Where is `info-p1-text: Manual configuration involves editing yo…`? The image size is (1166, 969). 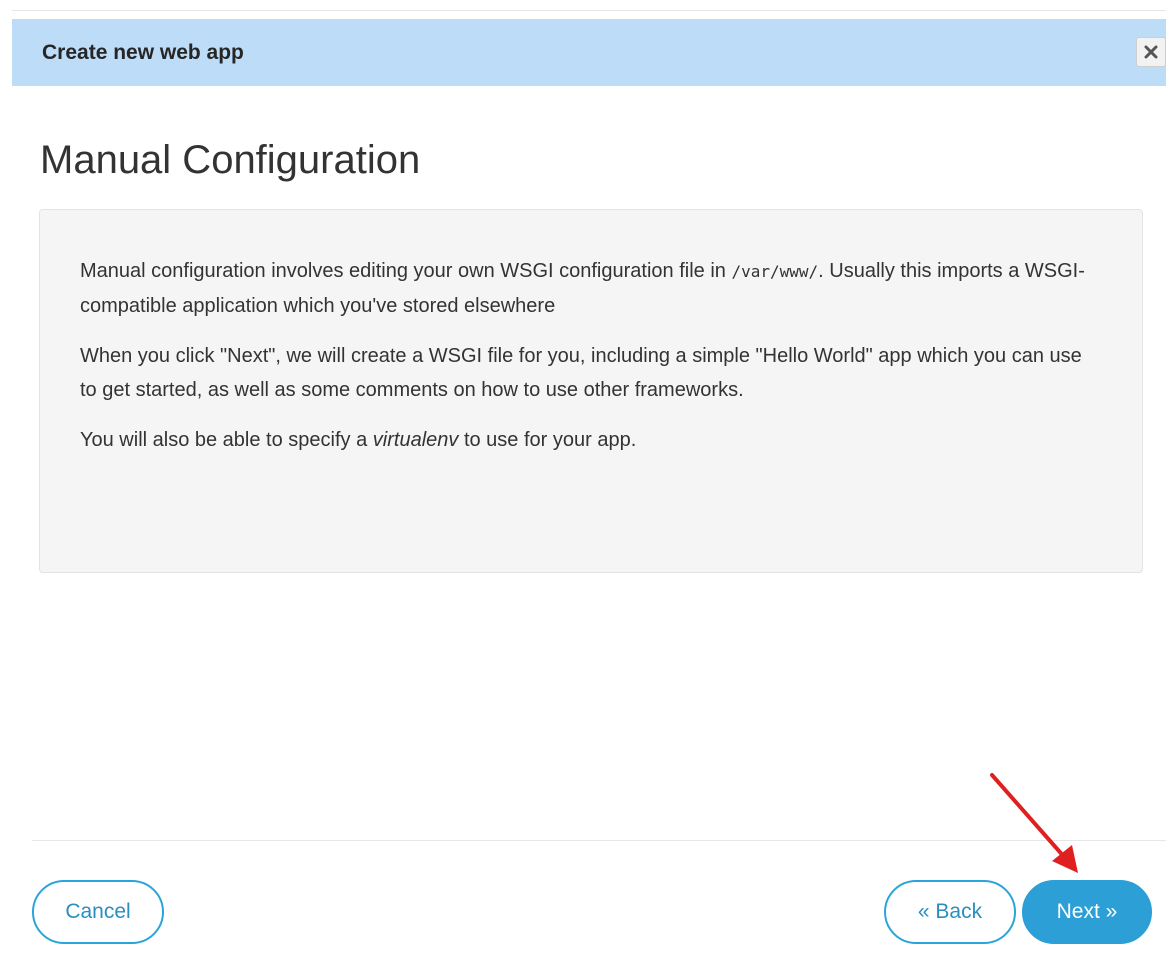
info-p1-text: Manual configuration involves editing yo… is located at coordinates (406, 271).